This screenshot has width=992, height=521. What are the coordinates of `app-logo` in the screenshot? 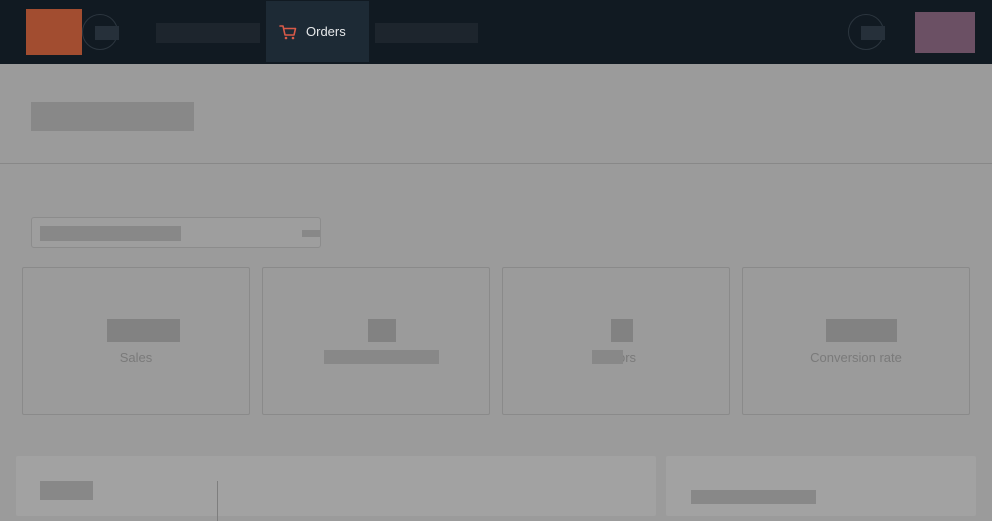 It's located at (54, 32).